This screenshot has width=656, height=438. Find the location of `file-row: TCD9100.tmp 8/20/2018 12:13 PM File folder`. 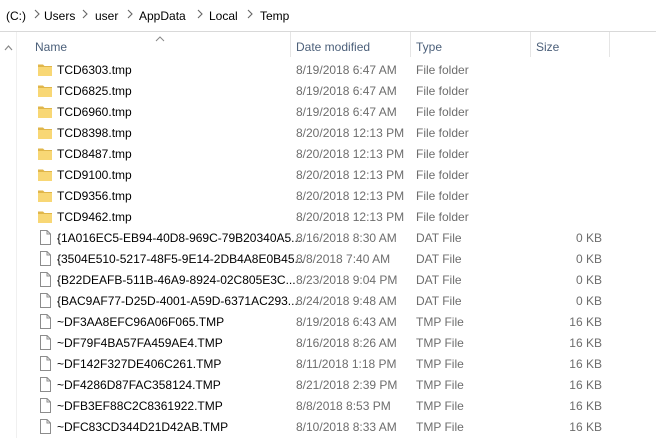

file-row: TCD9100.tmp 8/20/2018 12:13 PM File folder is located at coordinates (328, 174).